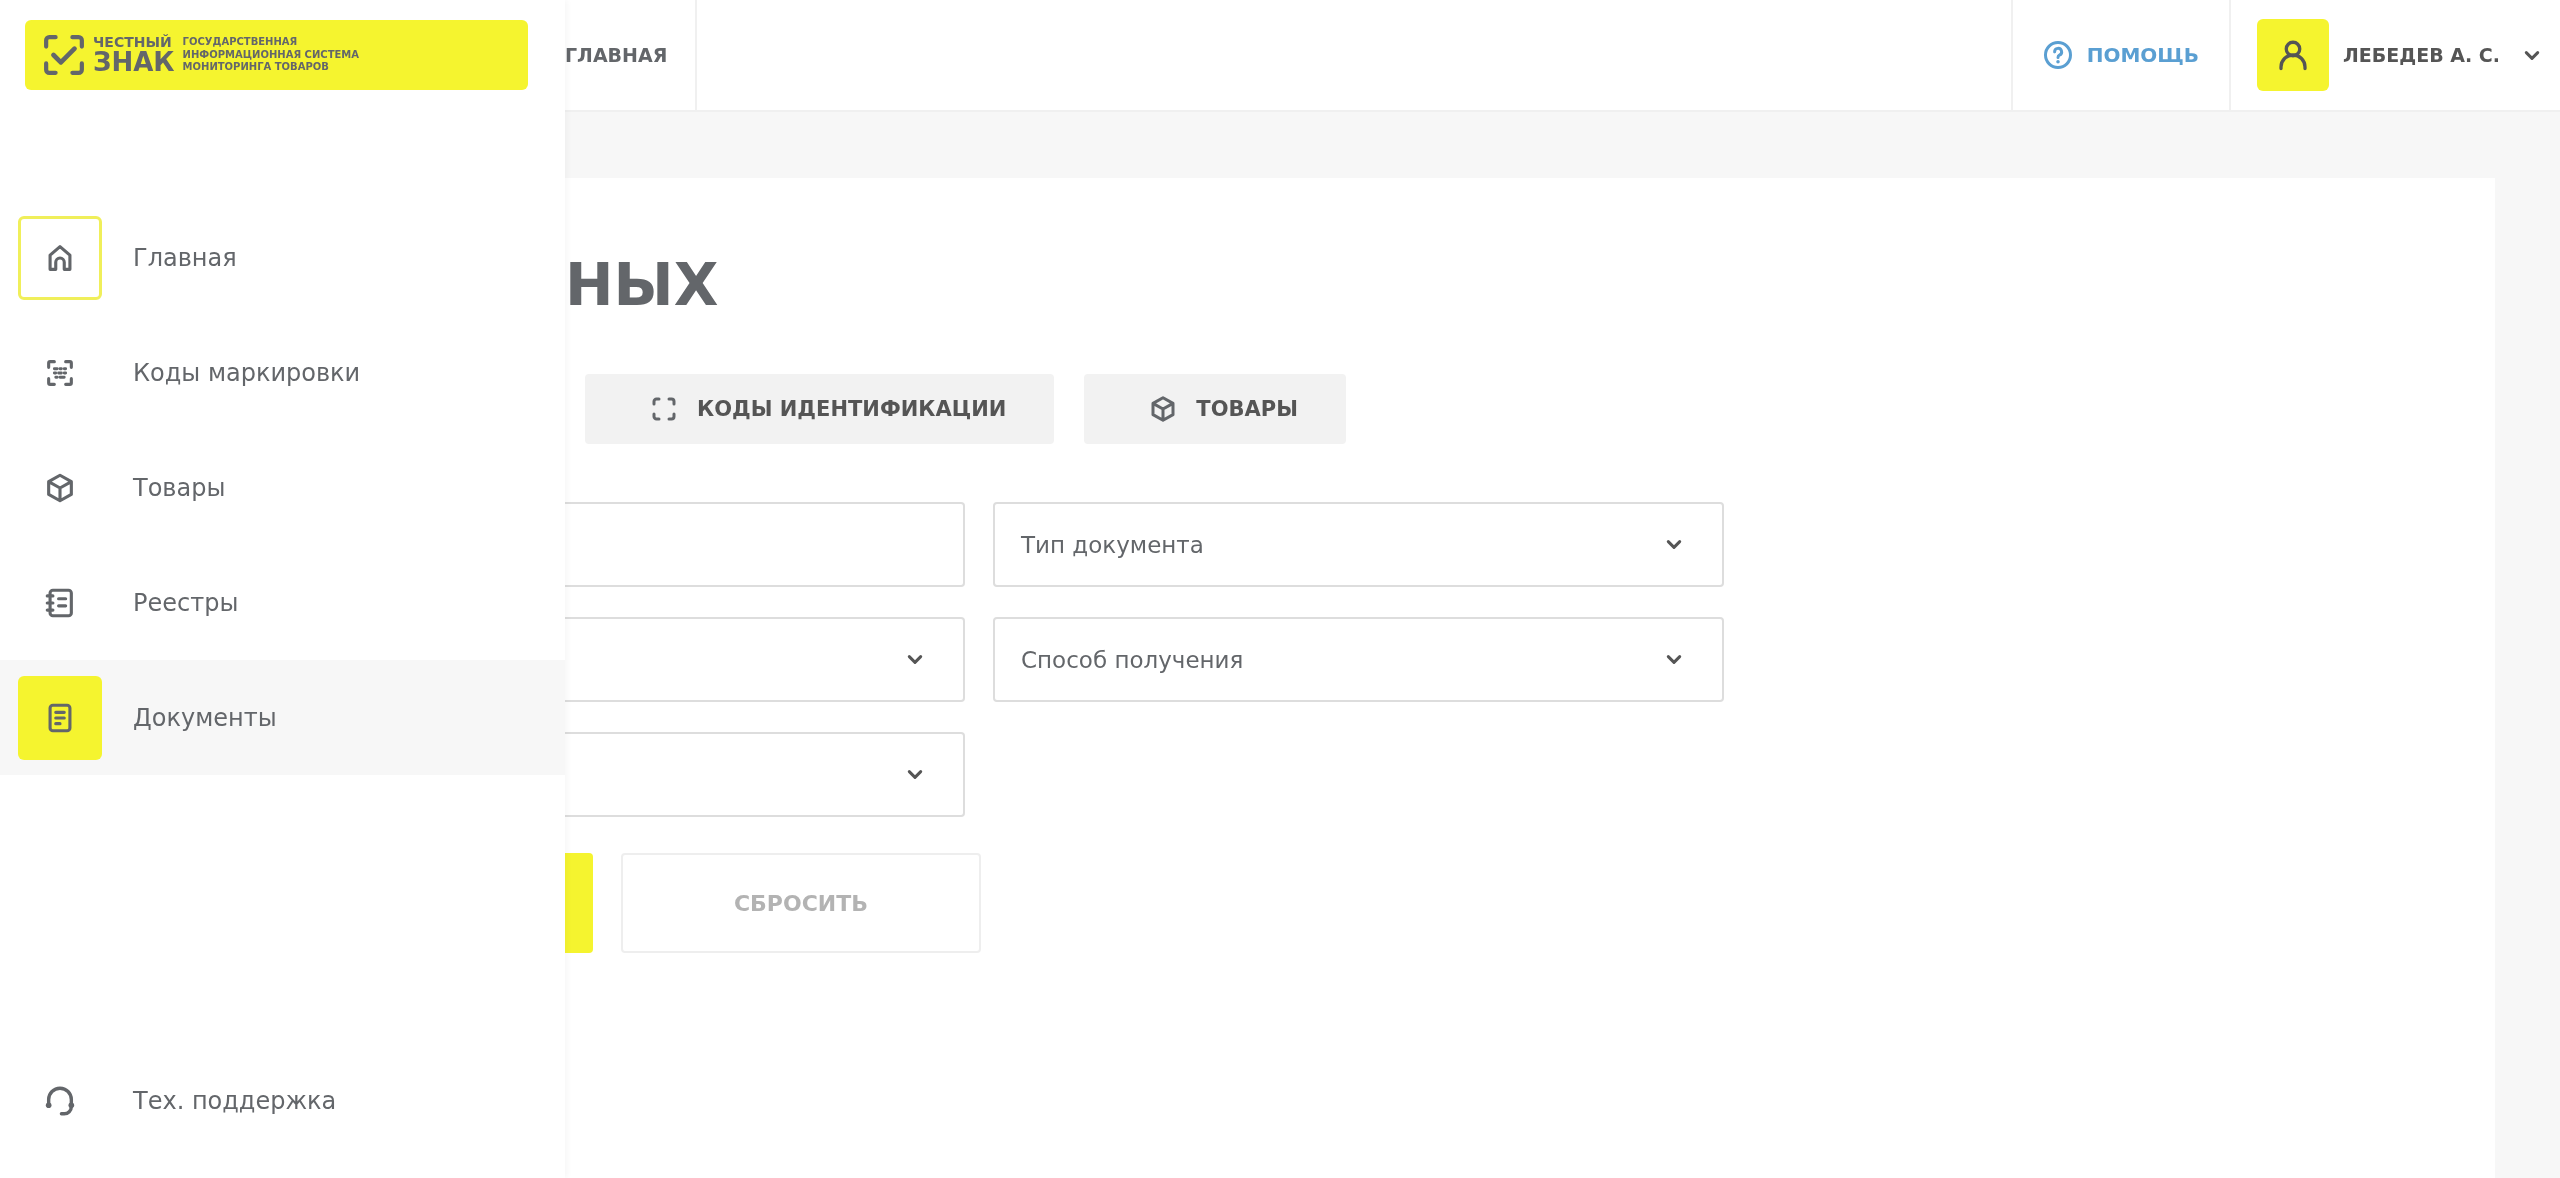 The image size is (2560, 1178). Describe the element at coordinates (282, 487) in the screenshot. I see `sidebar-item: Товары` at that location.